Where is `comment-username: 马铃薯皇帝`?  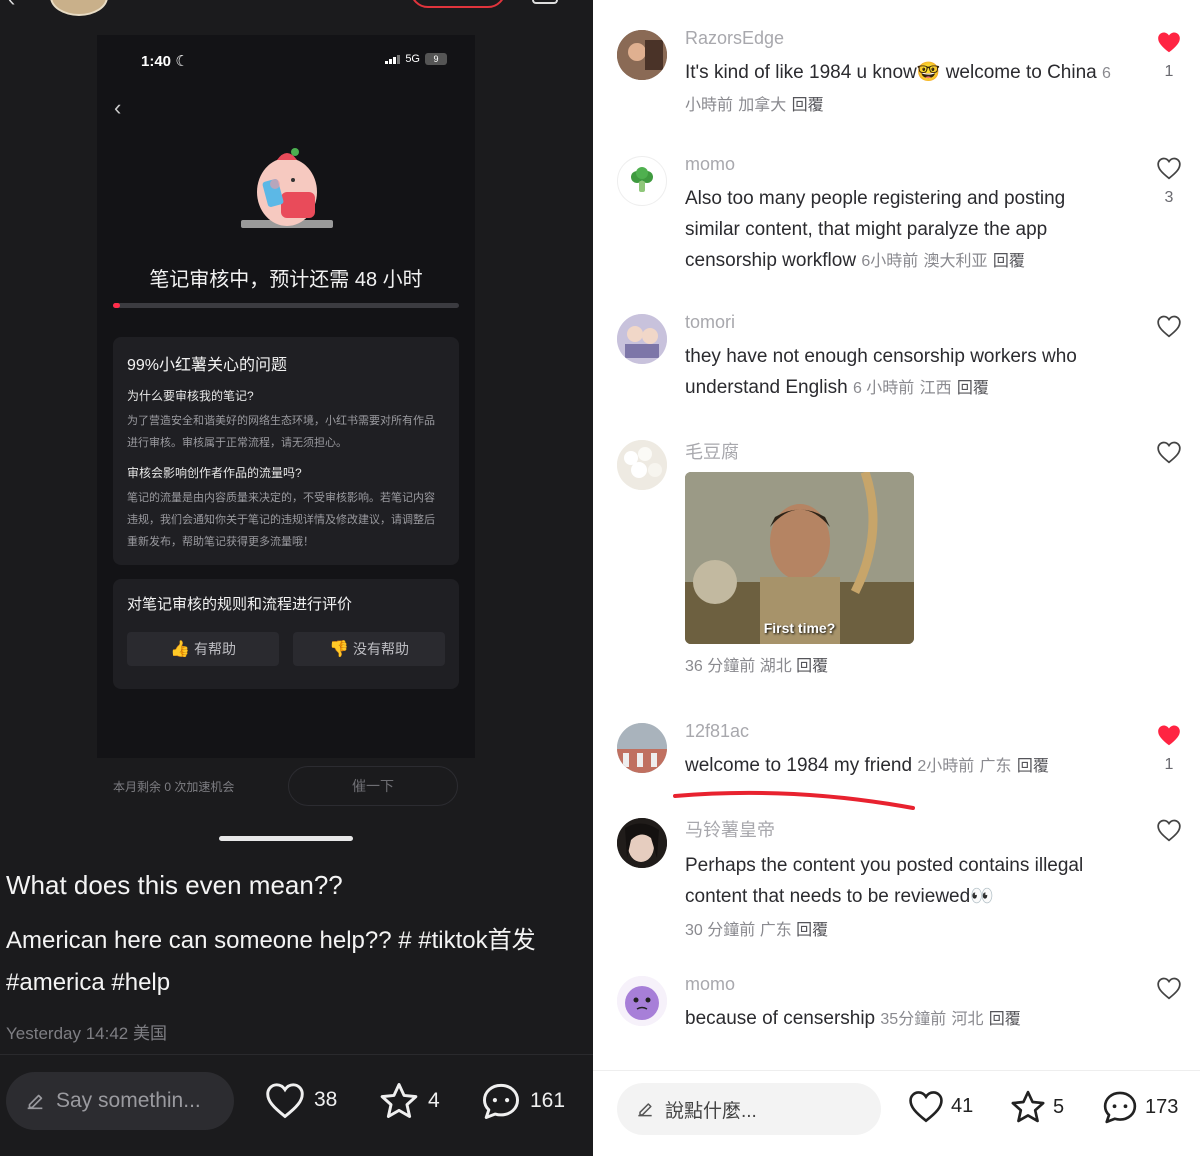
comment-username: 马铃薯皇帝 is located at coordinates (905, 829).